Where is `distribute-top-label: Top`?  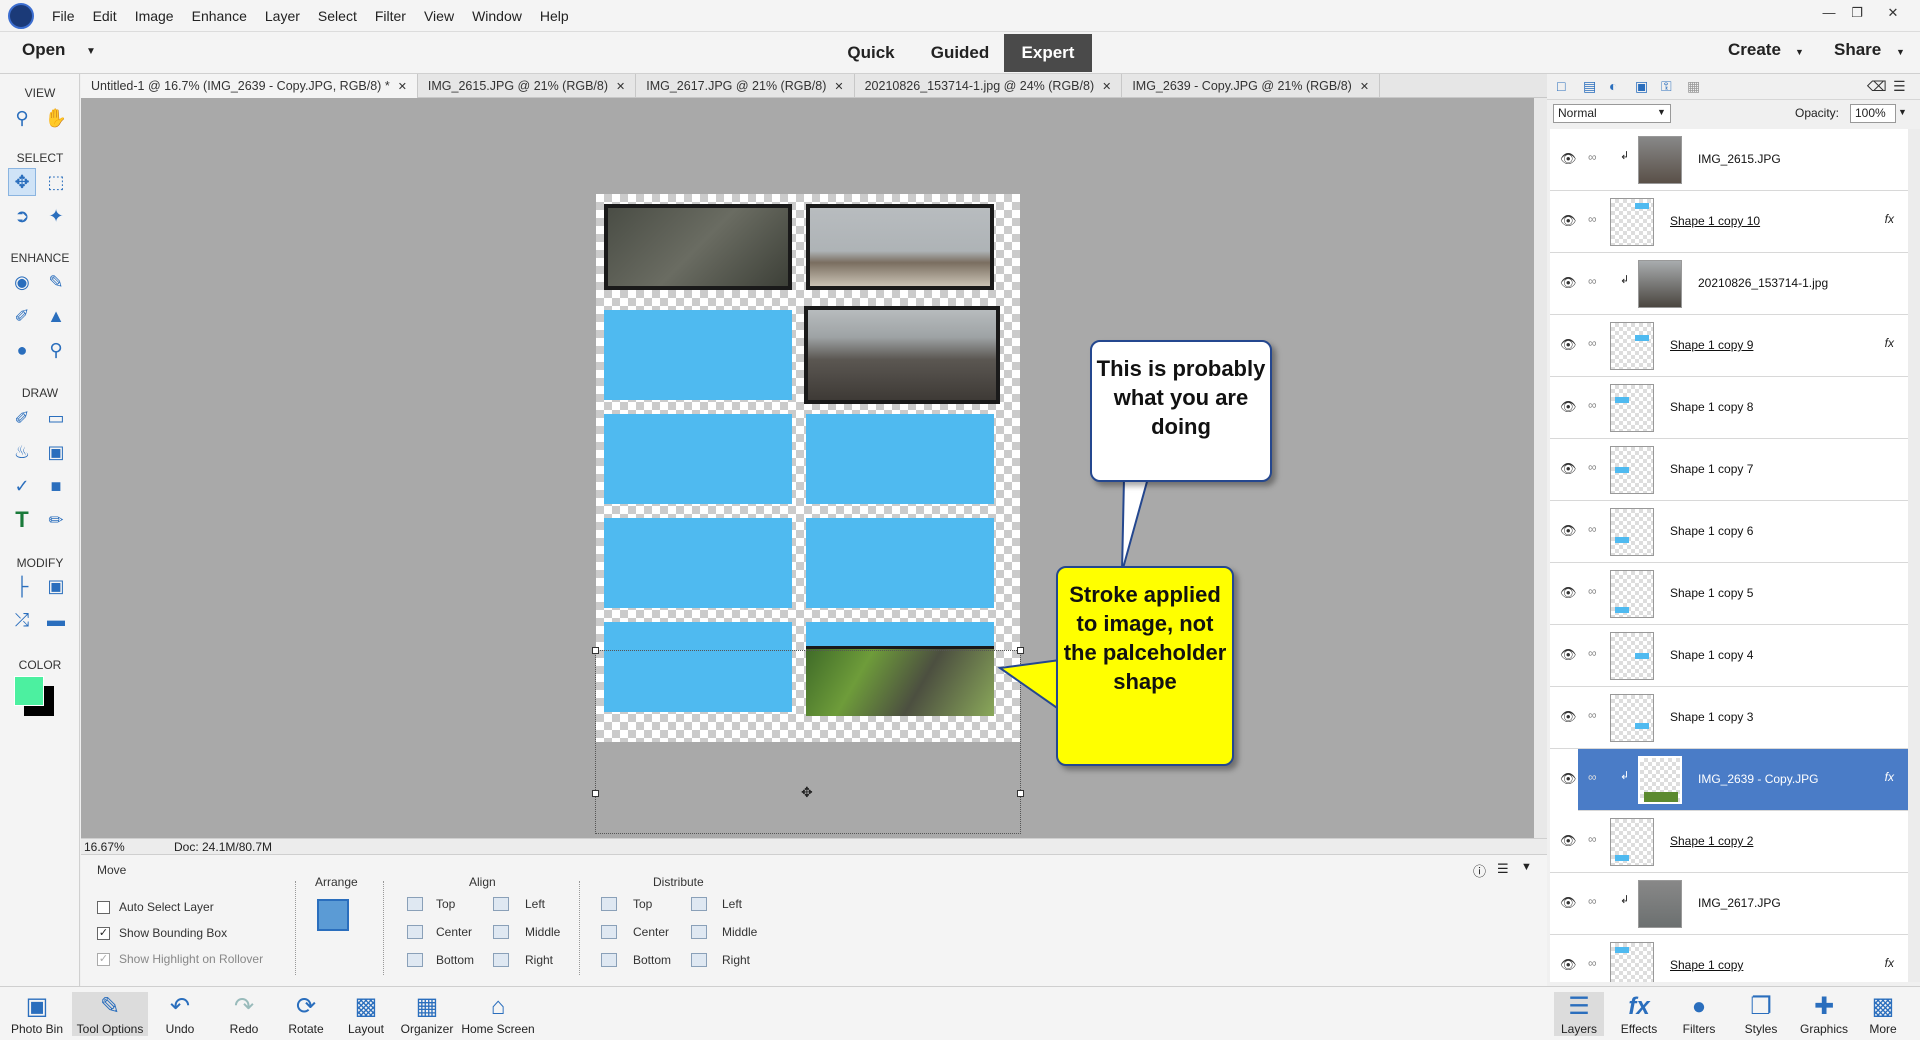 distribute-top-label: Top is located at coordinates (642, 904).